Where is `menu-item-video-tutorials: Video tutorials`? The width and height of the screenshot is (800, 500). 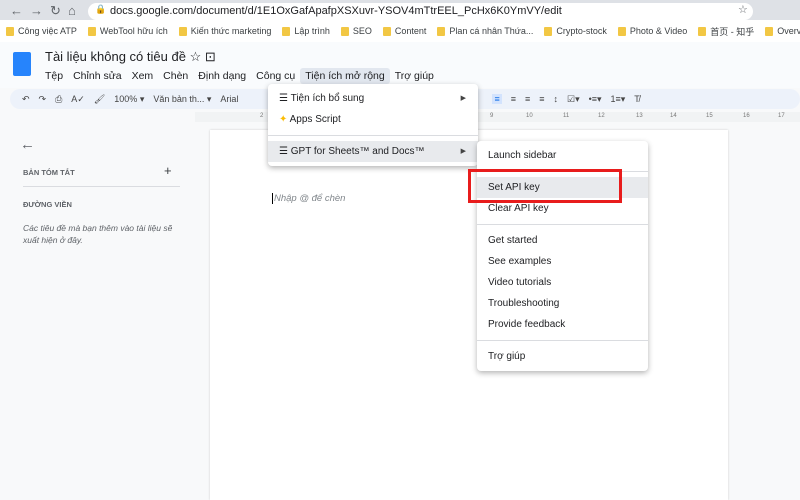 menu-item-video-tutorials: Video tutorials is located at coordinates (562, 282).